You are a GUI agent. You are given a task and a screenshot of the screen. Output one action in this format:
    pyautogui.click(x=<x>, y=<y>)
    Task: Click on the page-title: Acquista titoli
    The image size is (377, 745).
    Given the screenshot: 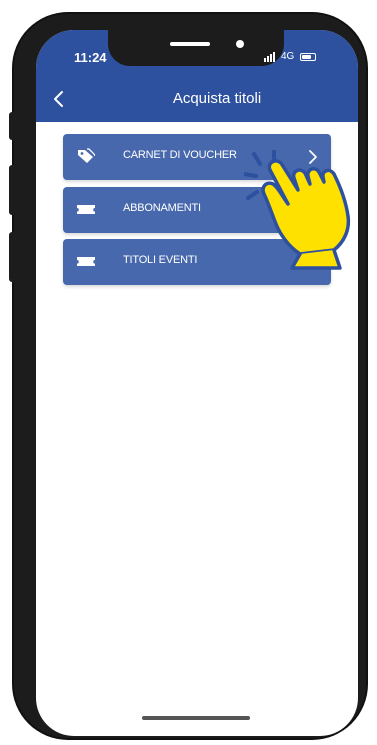 What is the action you would take?
    pyautogui.click(x=217, y=98)
    